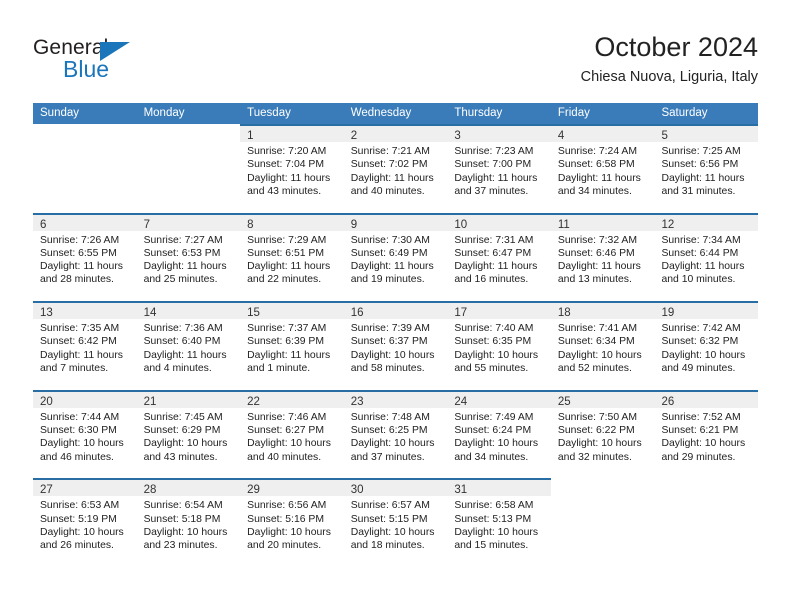 This screenshot has height=612, width=792. What do you see at coordinates (78, 253) in the screenshot?
I see `sunset-text: Sunset: 6:55 PM` at bounding box center [78, 253].